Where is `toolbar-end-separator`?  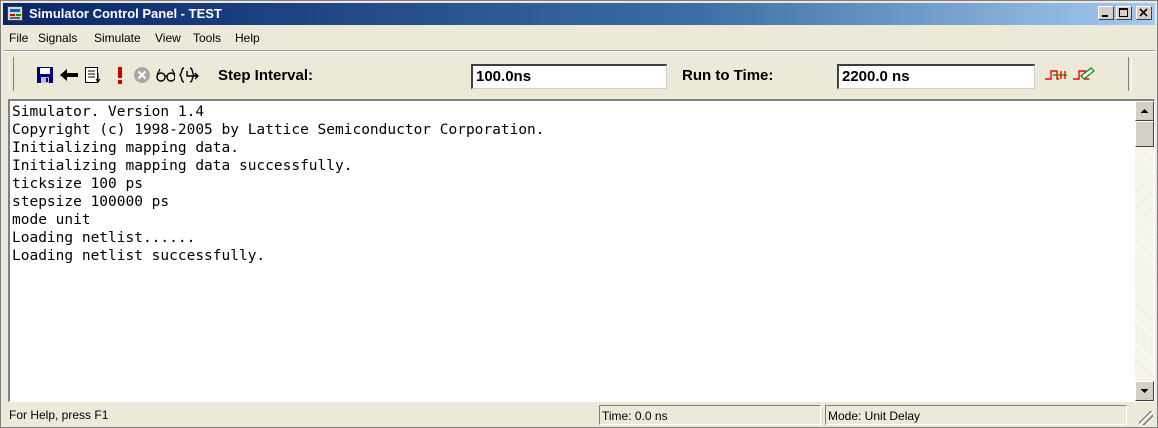 toolbar-end-separator is located at coordinates (1130, 74).